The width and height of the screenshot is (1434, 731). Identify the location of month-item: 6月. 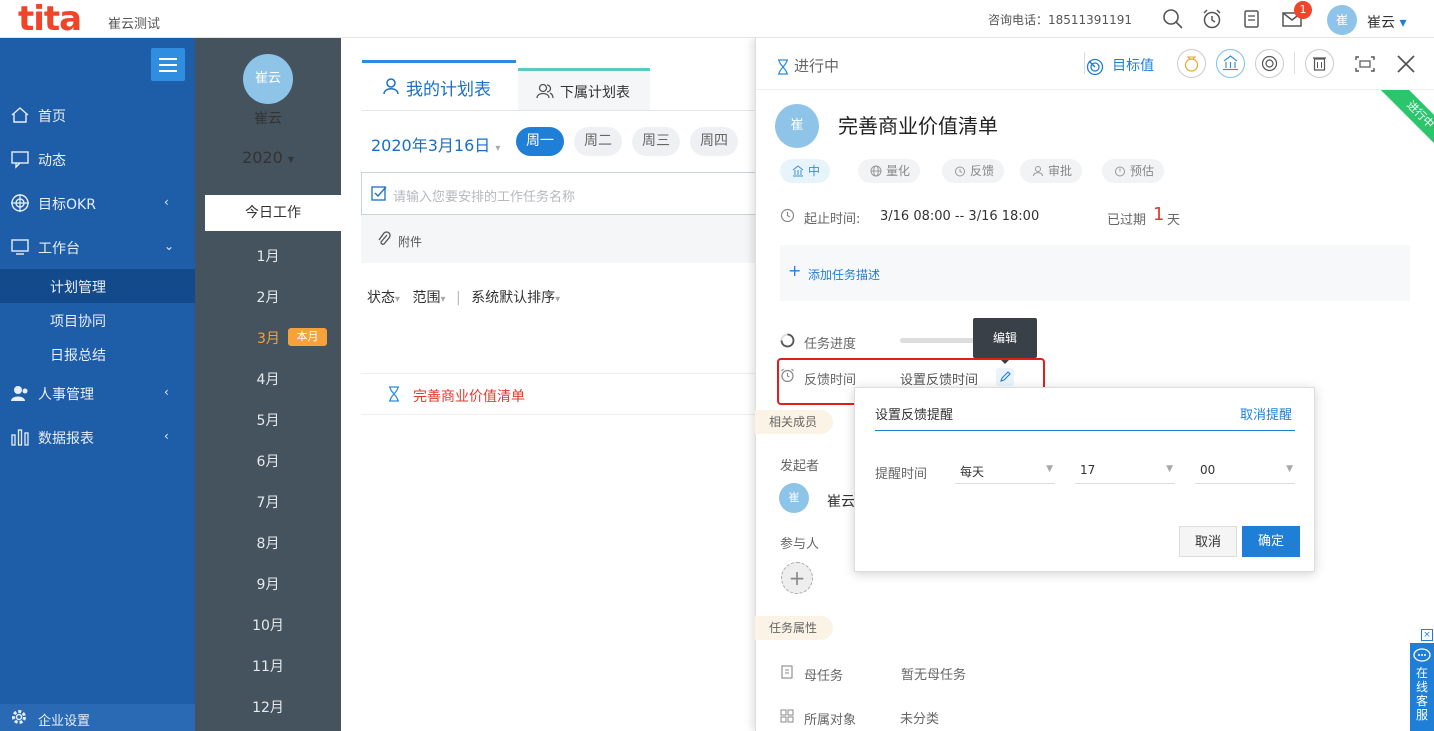
(268, 461).